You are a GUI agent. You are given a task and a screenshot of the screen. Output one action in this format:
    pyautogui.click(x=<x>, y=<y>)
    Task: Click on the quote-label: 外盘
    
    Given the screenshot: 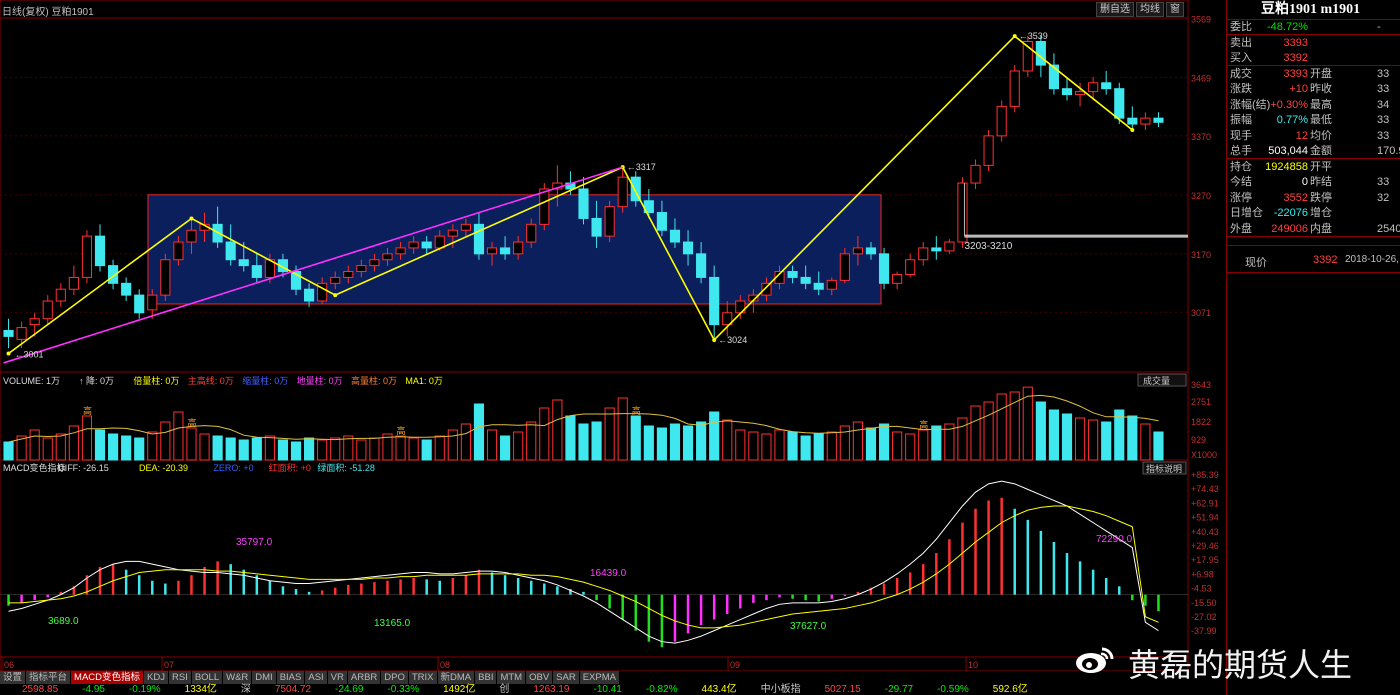 What is the action you would take?
    pyautogui.click(x=1241, y=228)
    